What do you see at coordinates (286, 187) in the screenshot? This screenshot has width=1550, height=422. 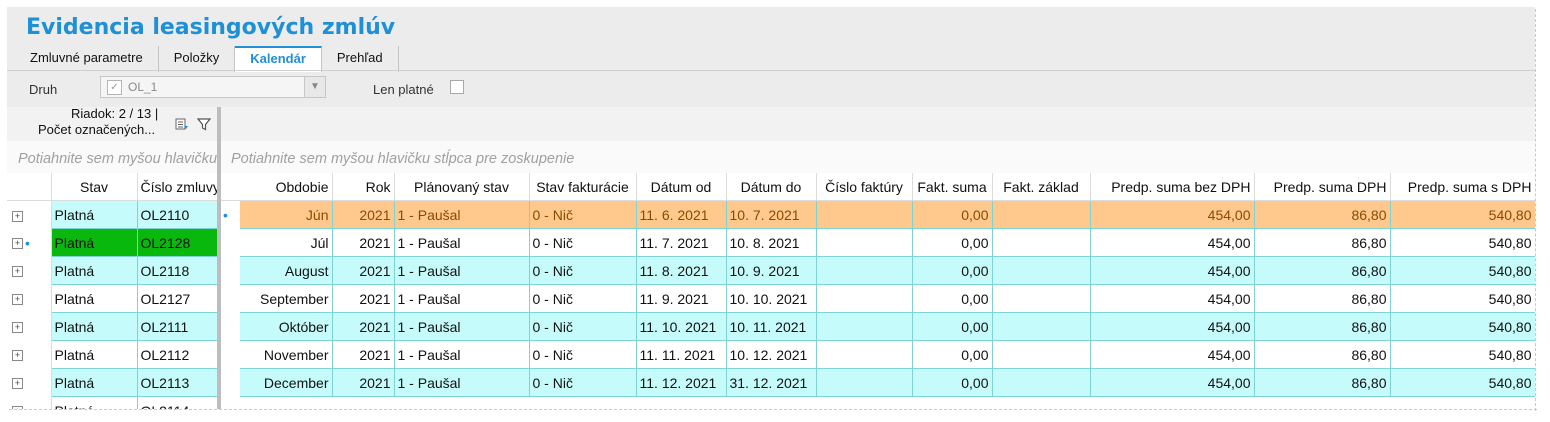 I see `column-header-obdobie: Obdobie` at bounding box center [286, 187].